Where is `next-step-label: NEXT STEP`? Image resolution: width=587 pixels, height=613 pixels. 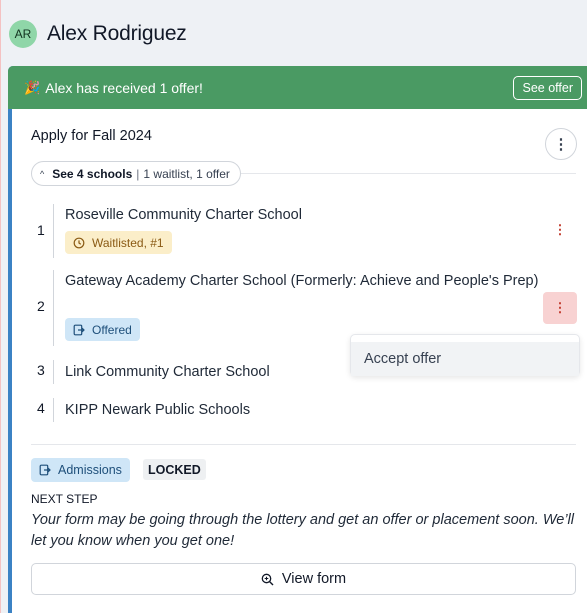 next-step-label: NEXT STEP is located at coordinates (64, 499).